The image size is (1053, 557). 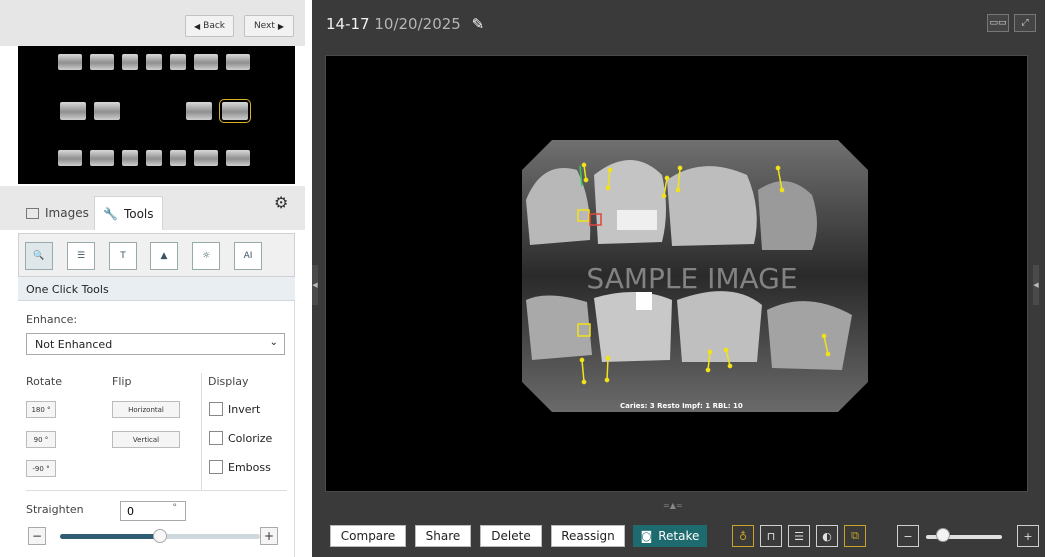 I want to click on slider-handle, so click(x=160, y=536).